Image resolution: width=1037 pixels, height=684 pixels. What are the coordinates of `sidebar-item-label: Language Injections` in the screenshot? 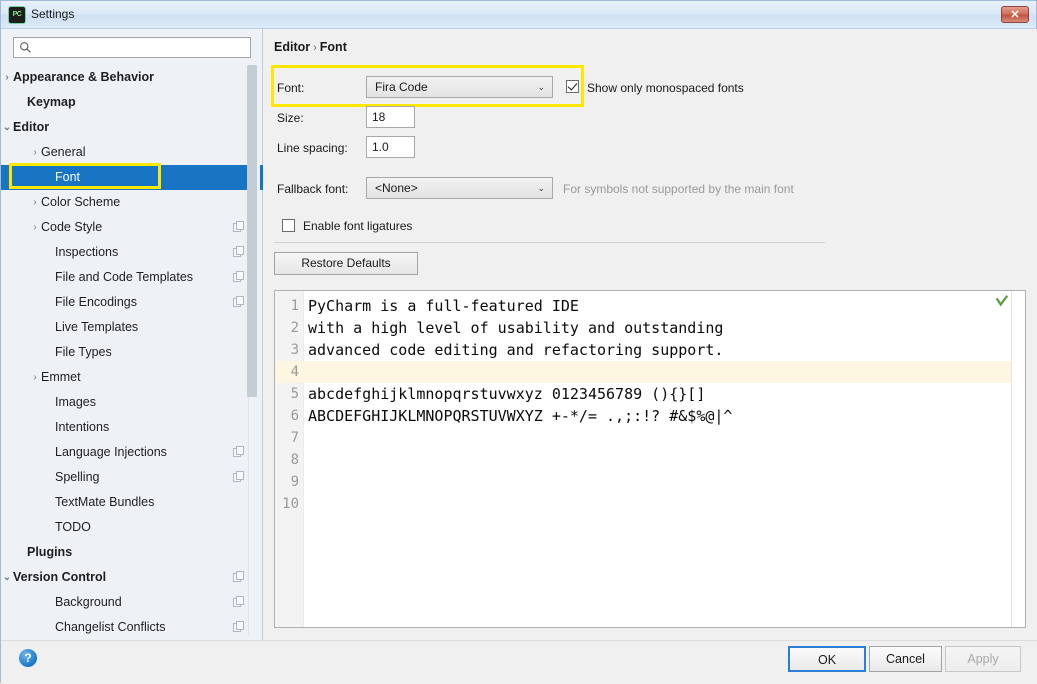 It's located at (111, 452).